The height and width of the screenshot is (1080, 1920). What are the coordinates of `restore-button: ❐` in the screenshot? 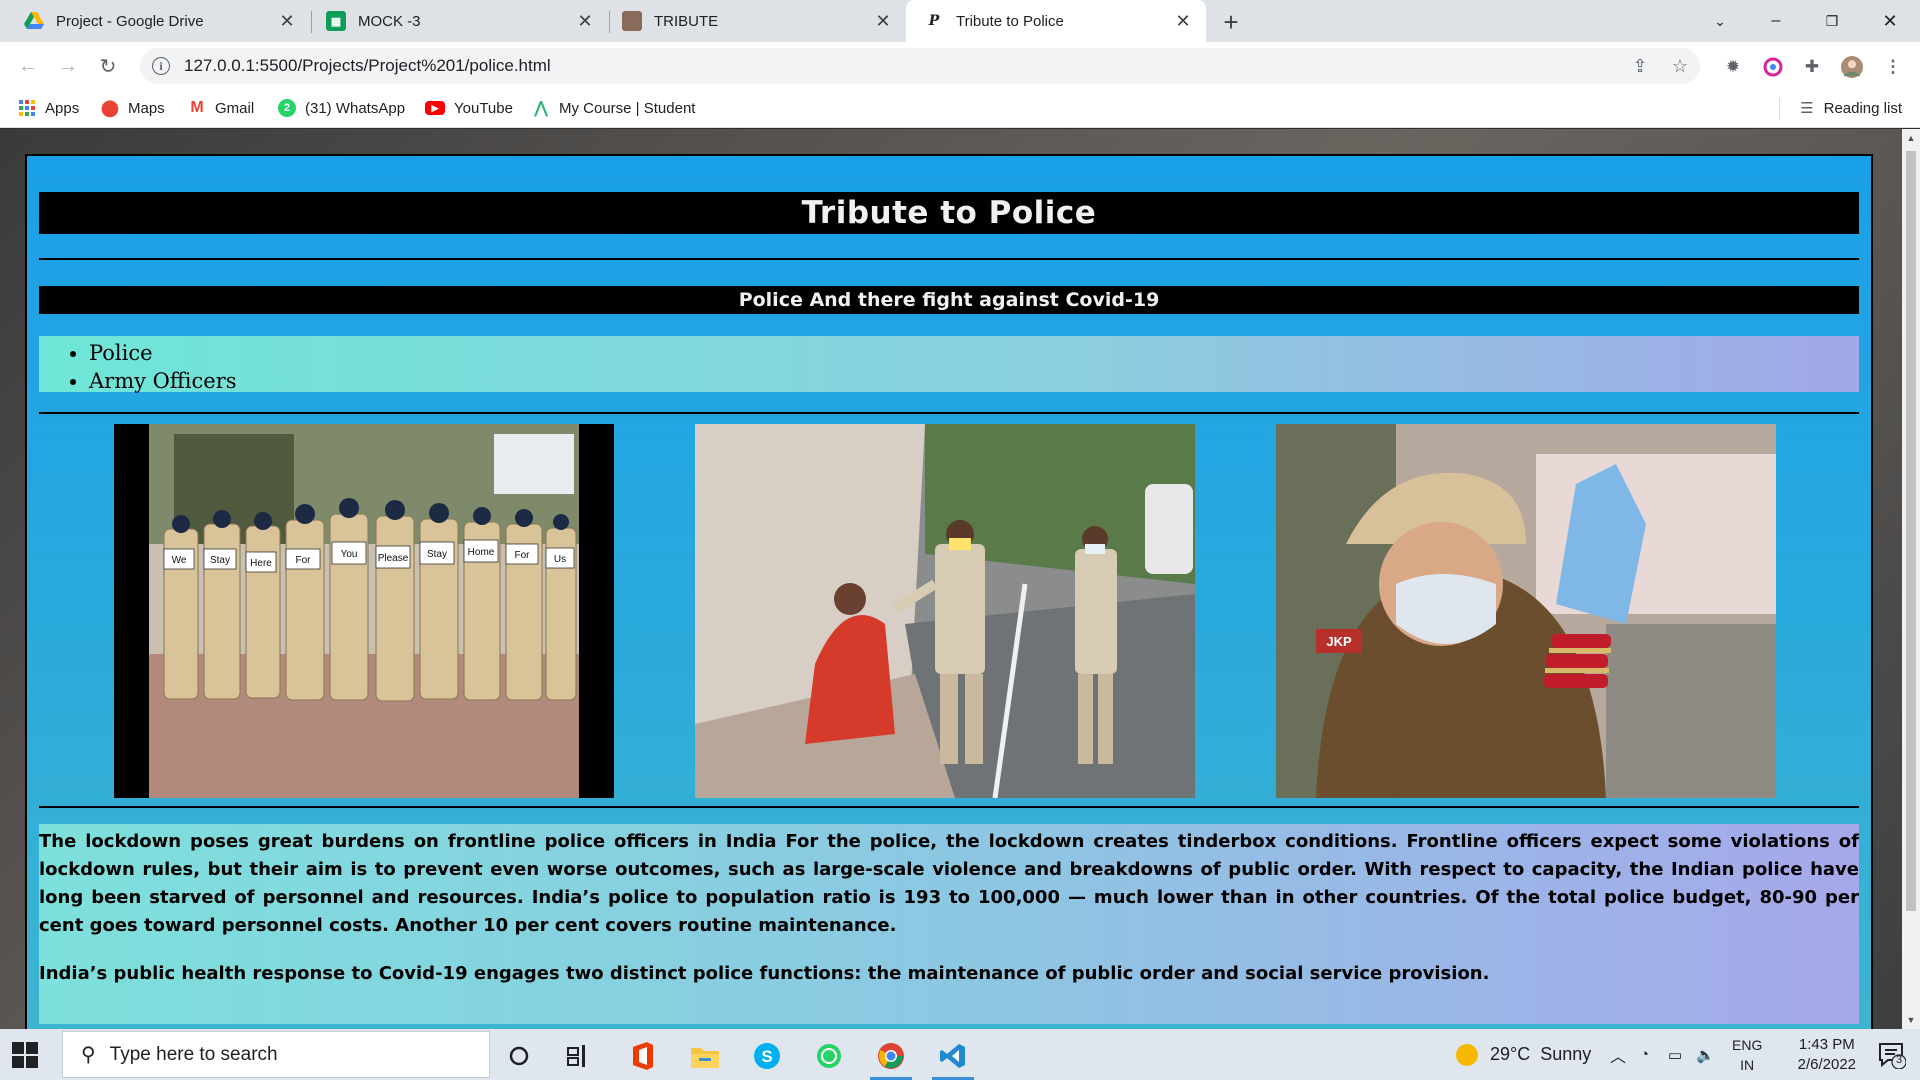 It's located at (1832, 21).